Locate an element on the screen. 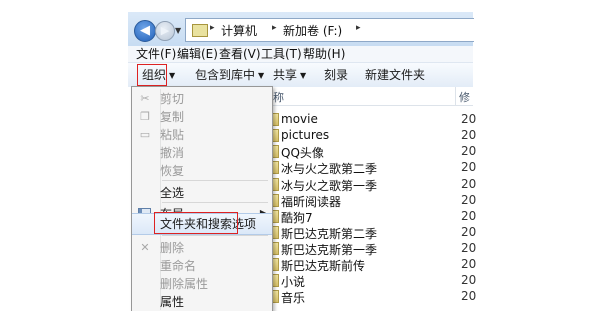 The width and height of the screenshot is (600, 311). menu-view: 查看(V) is located at coordinates (240, 54).